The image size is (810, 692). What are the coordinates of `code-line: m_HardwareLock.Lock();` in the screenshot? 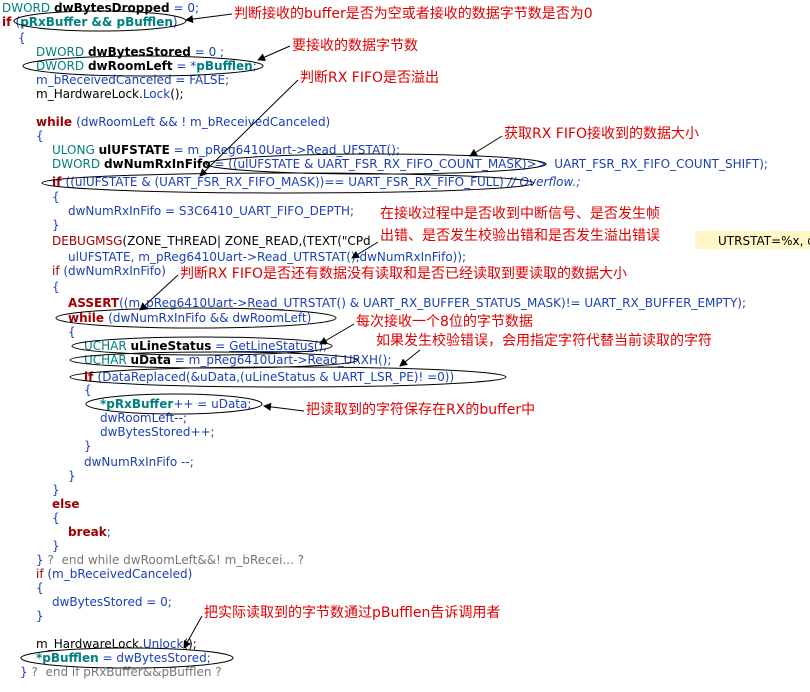 It's located at (110, 94).